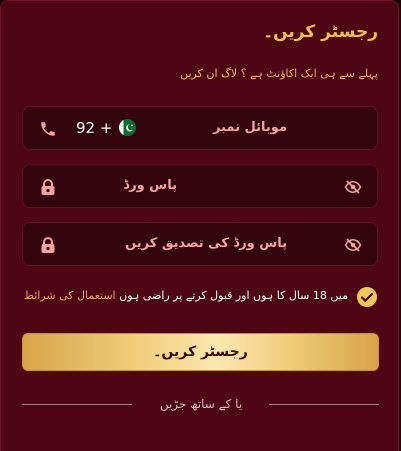 Image resolution: width=401 pixels, height=451 pixels. I want to click on login-prompt: پہلے سے ہی ایک اکاؤنٹ ہے ؟ لاگ ان کریں, so click(279, 73).